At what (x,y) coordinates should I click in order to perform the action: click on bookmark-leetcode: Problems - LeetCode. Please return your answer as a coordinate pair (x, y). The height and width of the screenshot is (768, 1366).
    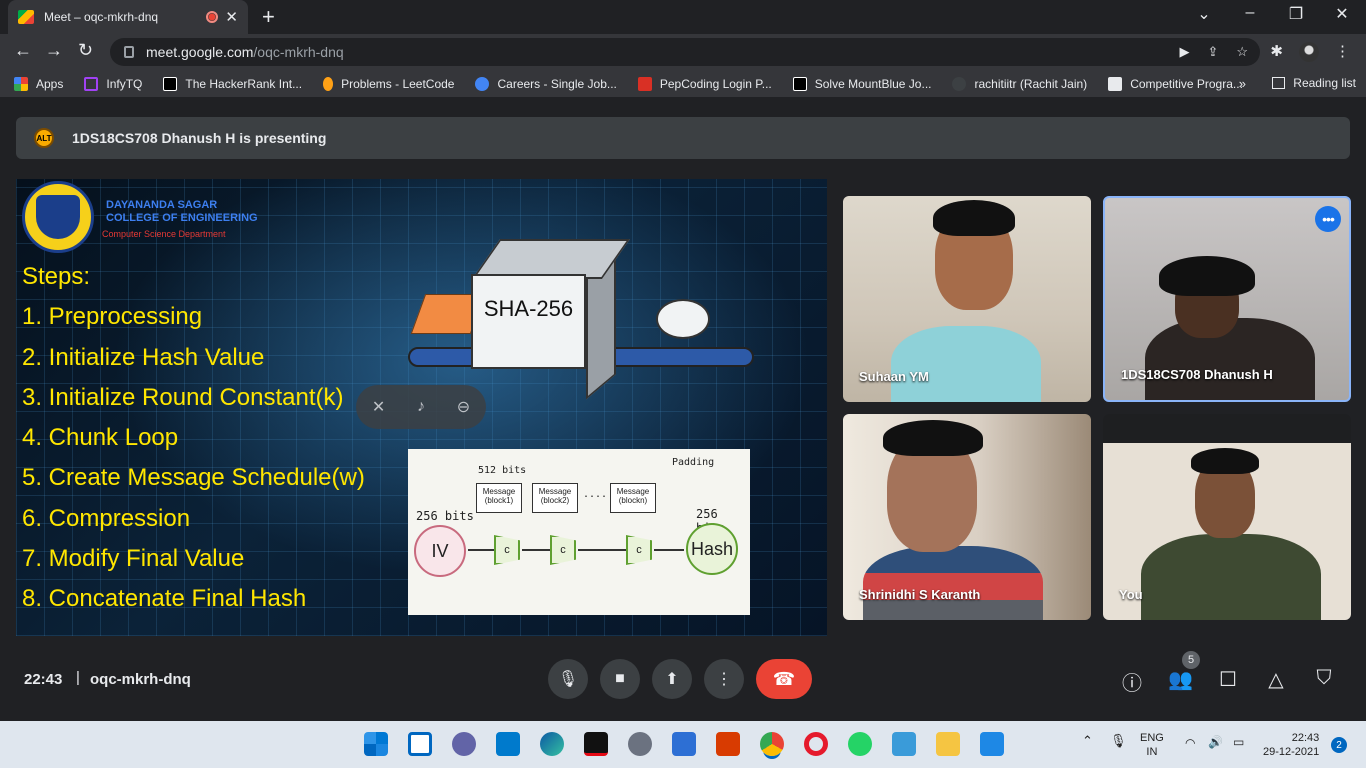
    Looking at the image, I should click on (388, 83).